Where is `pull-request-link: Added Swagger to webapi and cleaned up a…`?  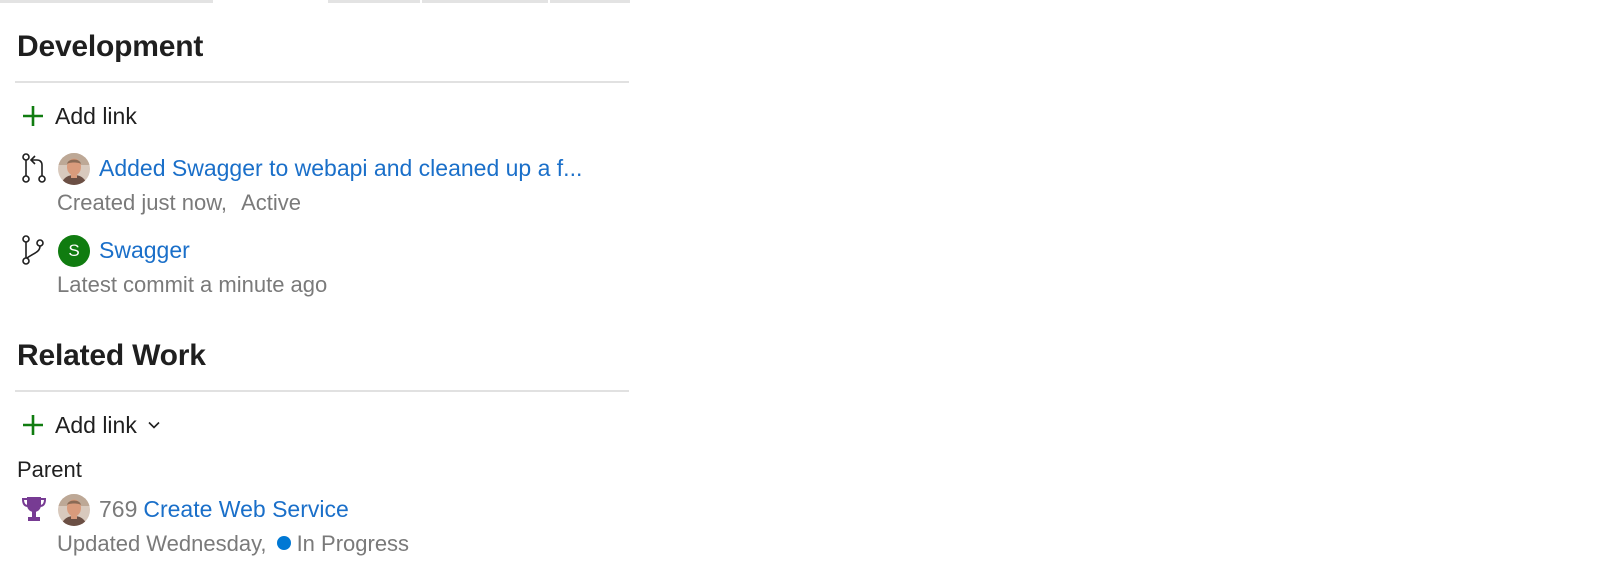 pull-request-link: Added Swagger to webapi and cleaned up a… is located at coordinates (340, 168).